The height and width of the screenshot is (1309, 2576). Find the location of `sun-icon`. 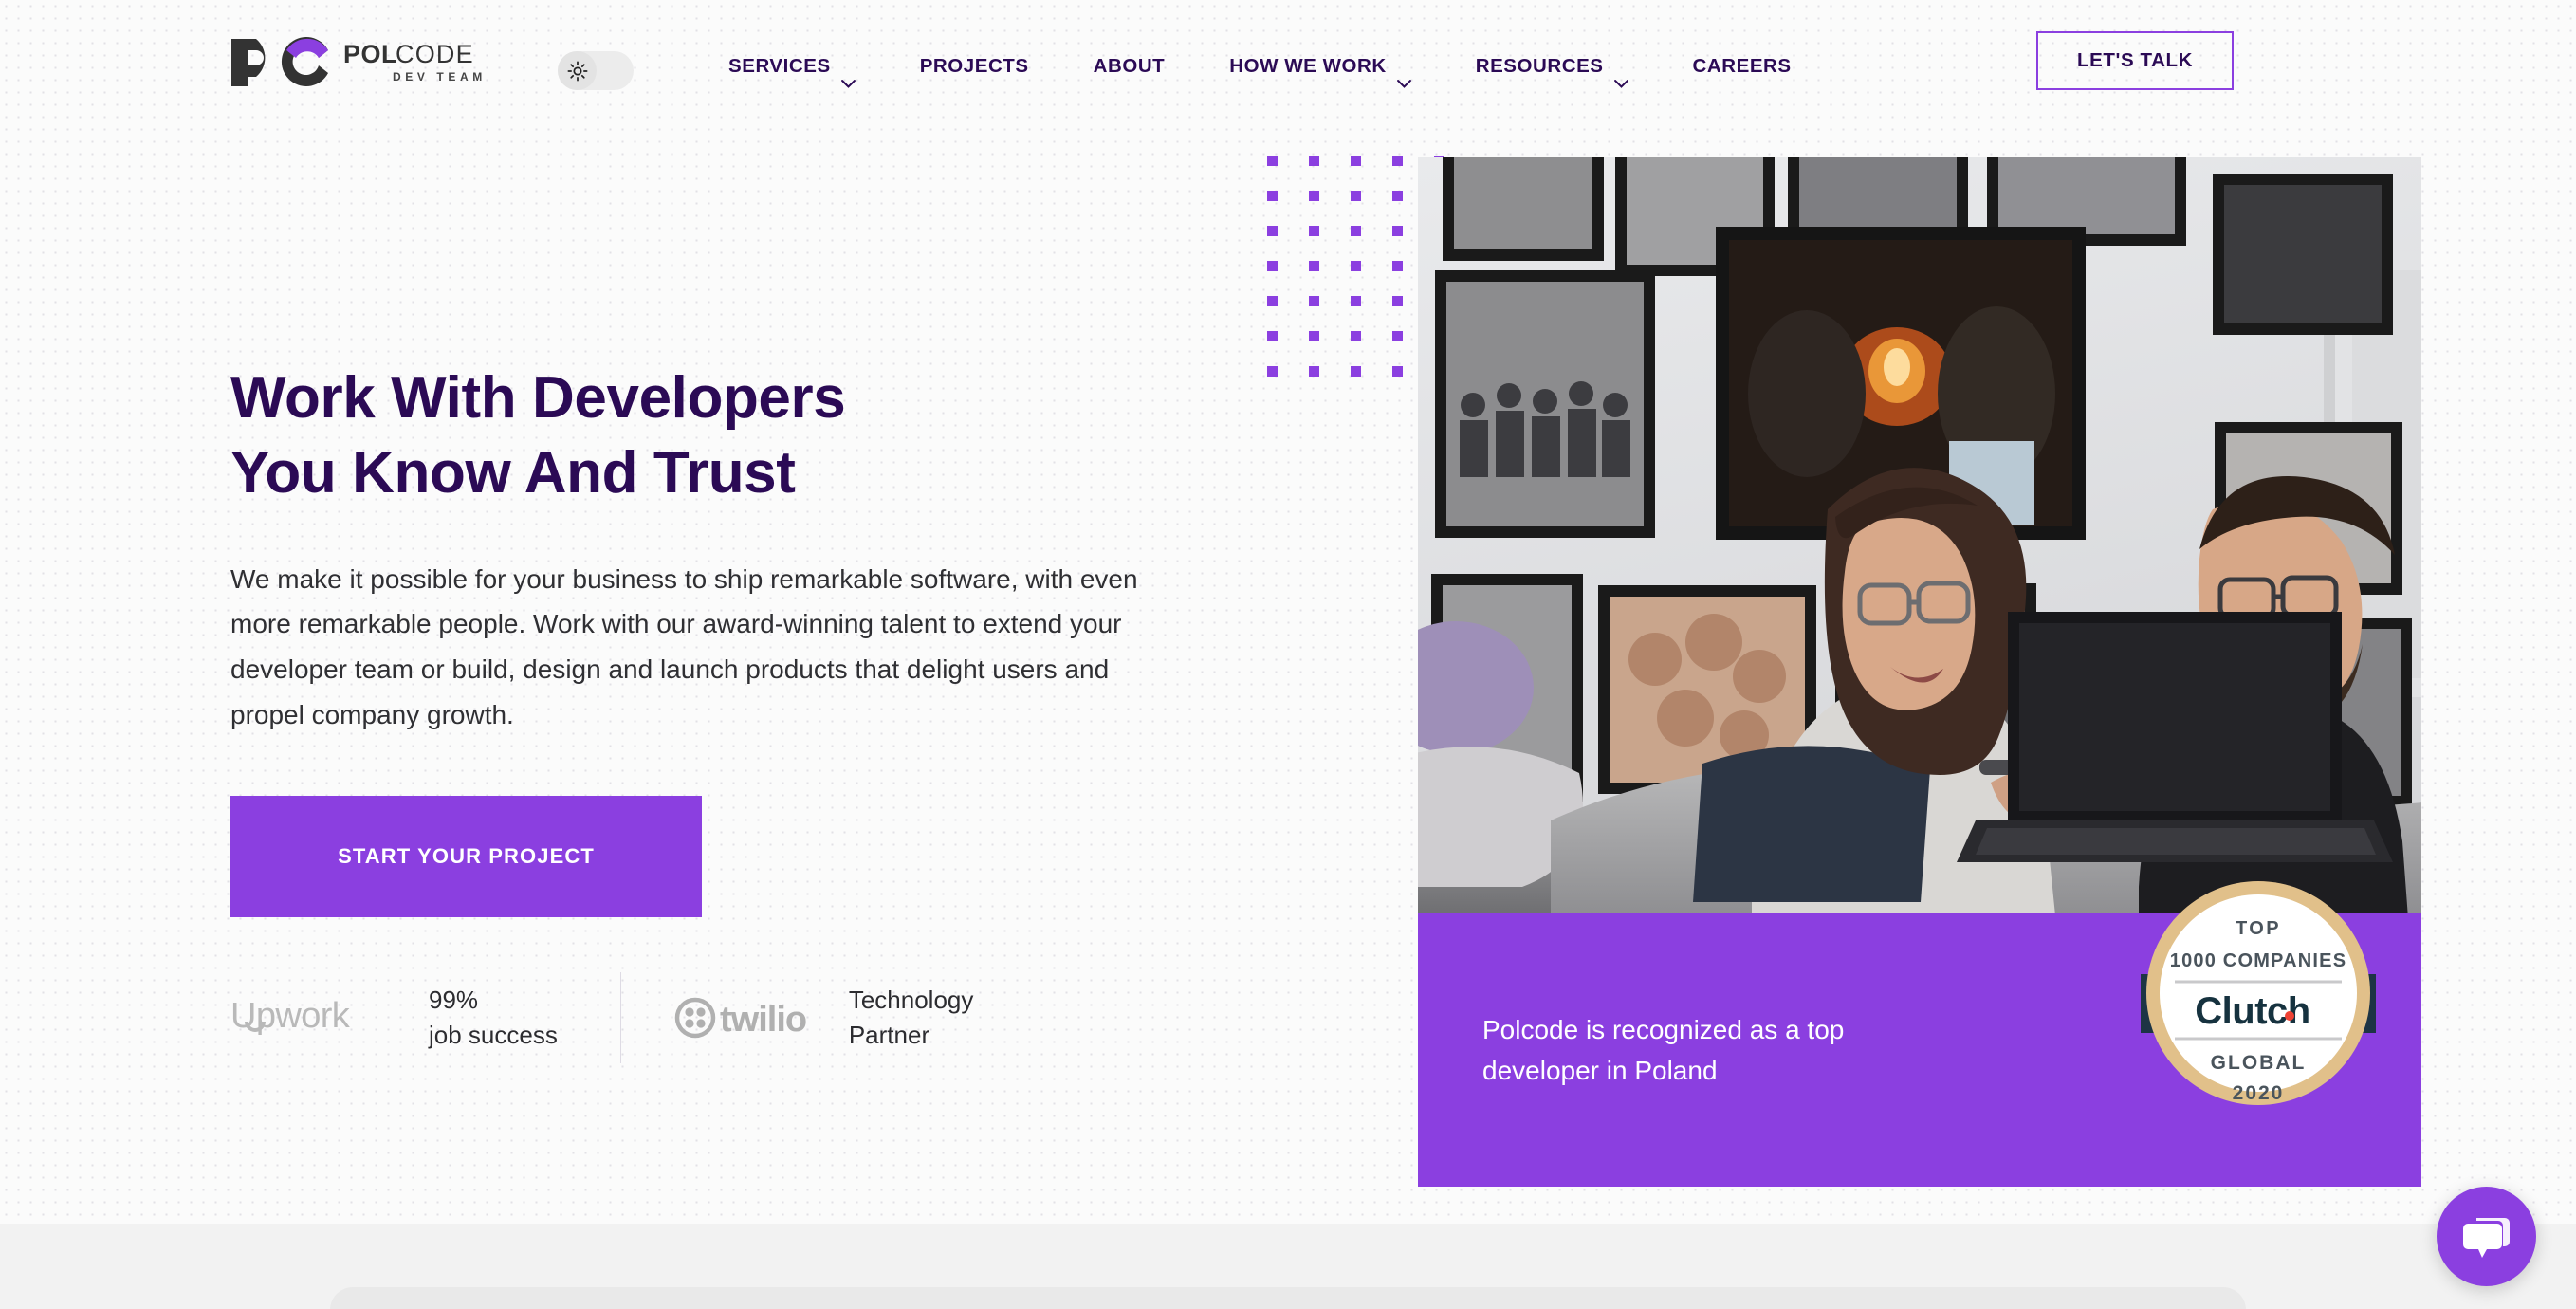

sun-icon is located at coordinates (577, 72).